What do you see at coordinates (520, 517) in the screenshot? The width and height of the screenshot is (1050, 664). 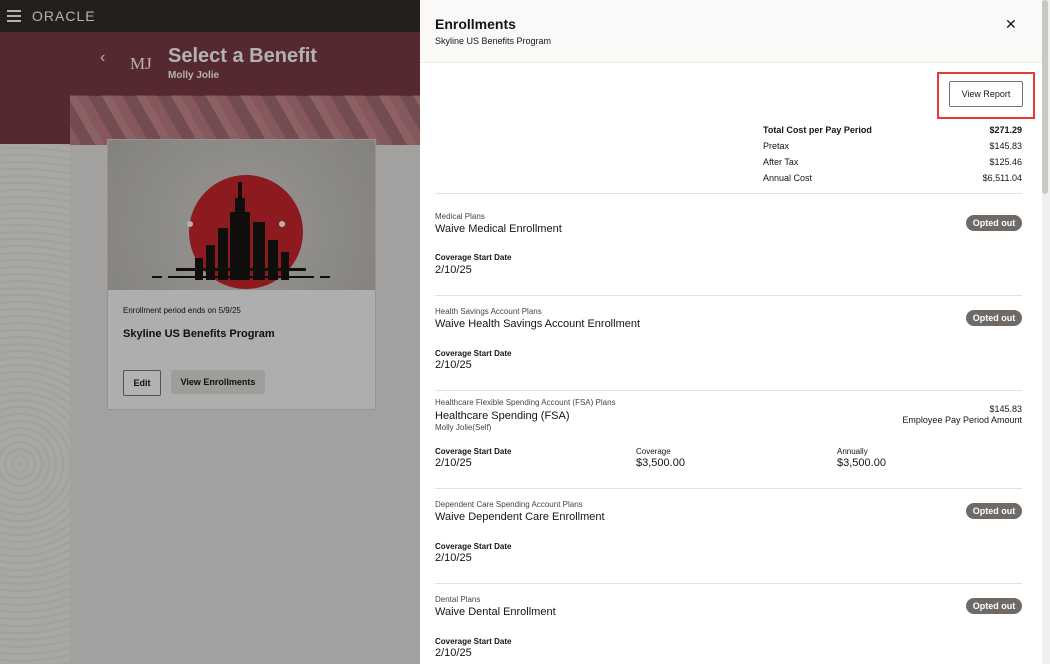 I see `plan-name: Waive Dependent Care Enrollment` at bounding box center [520, 517].